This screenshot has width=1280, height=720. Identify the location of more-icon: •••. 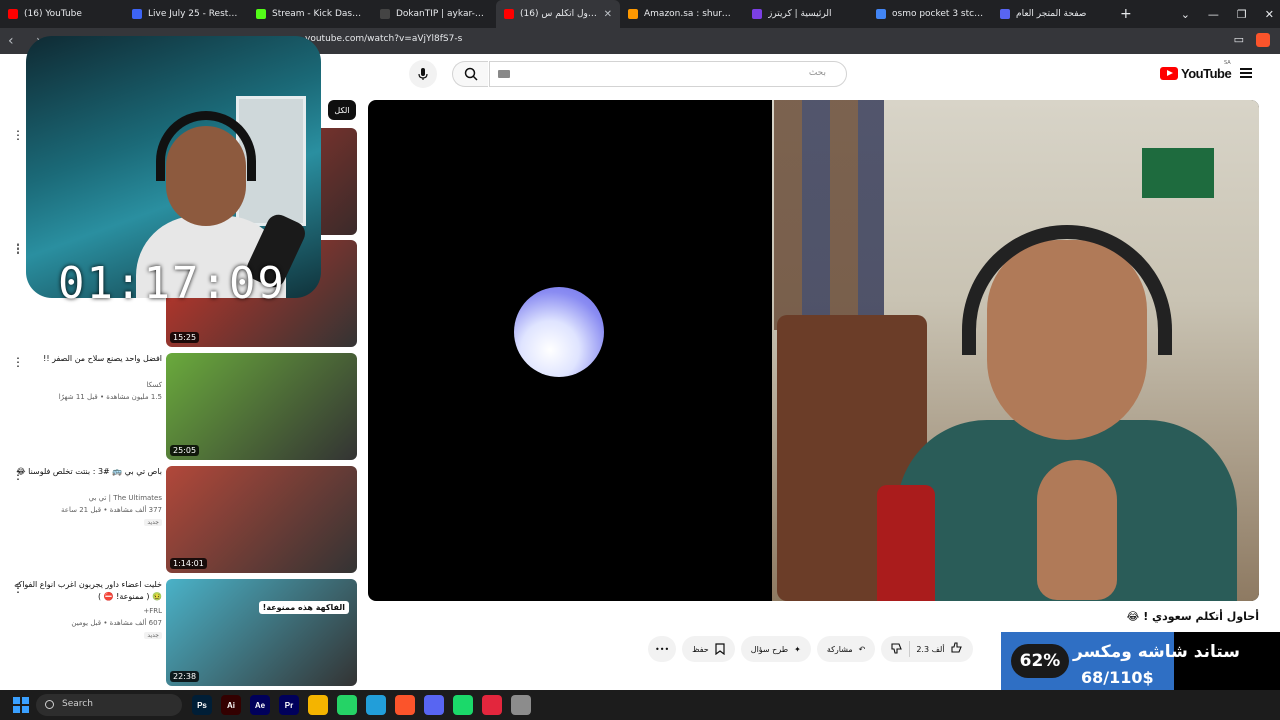
(662, 649).